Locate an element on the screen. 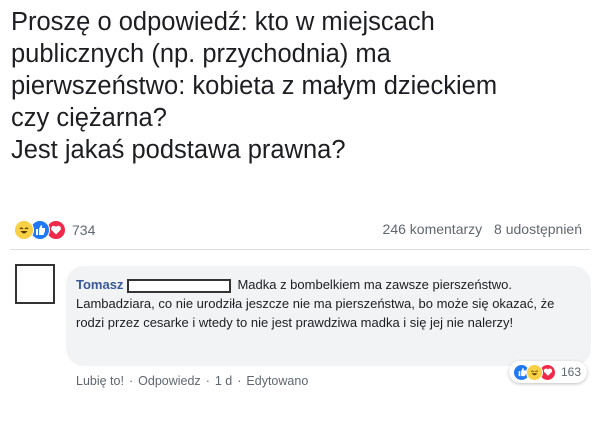  comments-count-link: 246 komentarzy is located at coordinates (433, 229).